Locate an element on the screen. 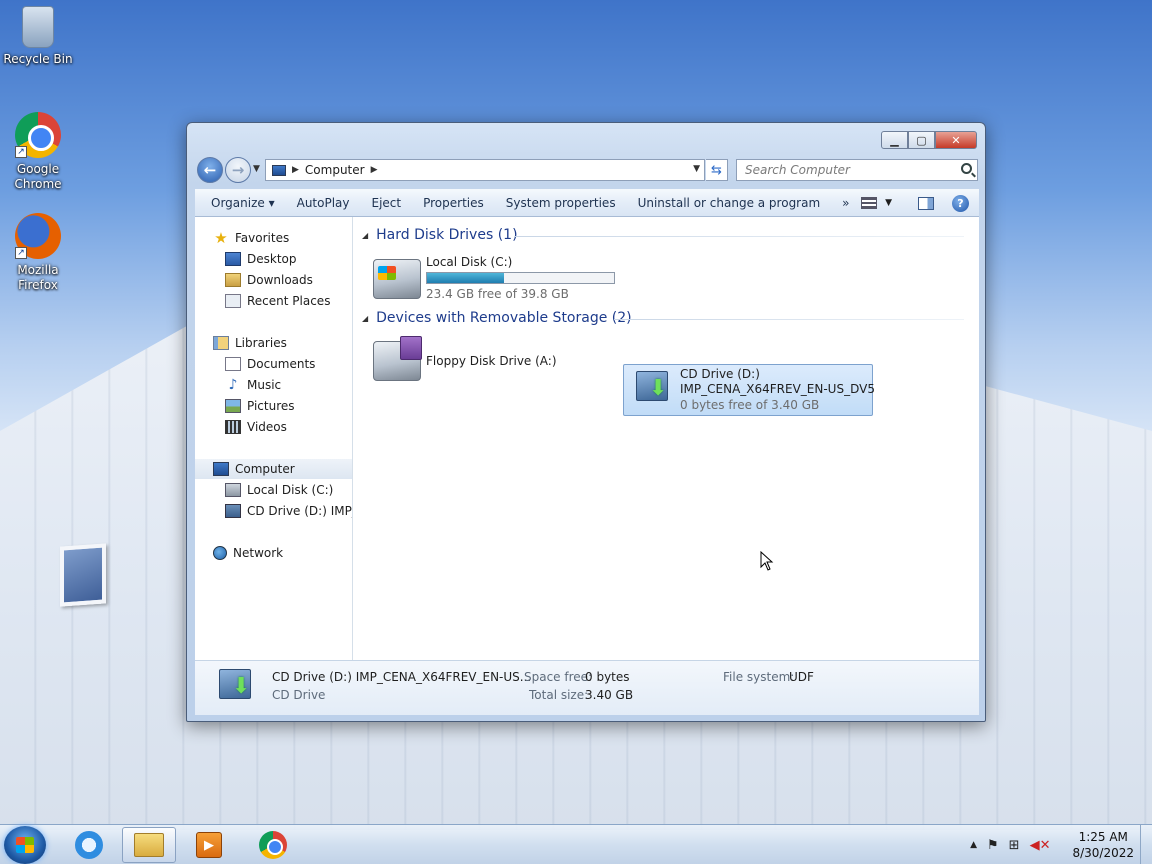 Image resolution: width=1152 pixels, height=864 pixels. taskbar-internet-explorer is located at coordinates (89, 845).